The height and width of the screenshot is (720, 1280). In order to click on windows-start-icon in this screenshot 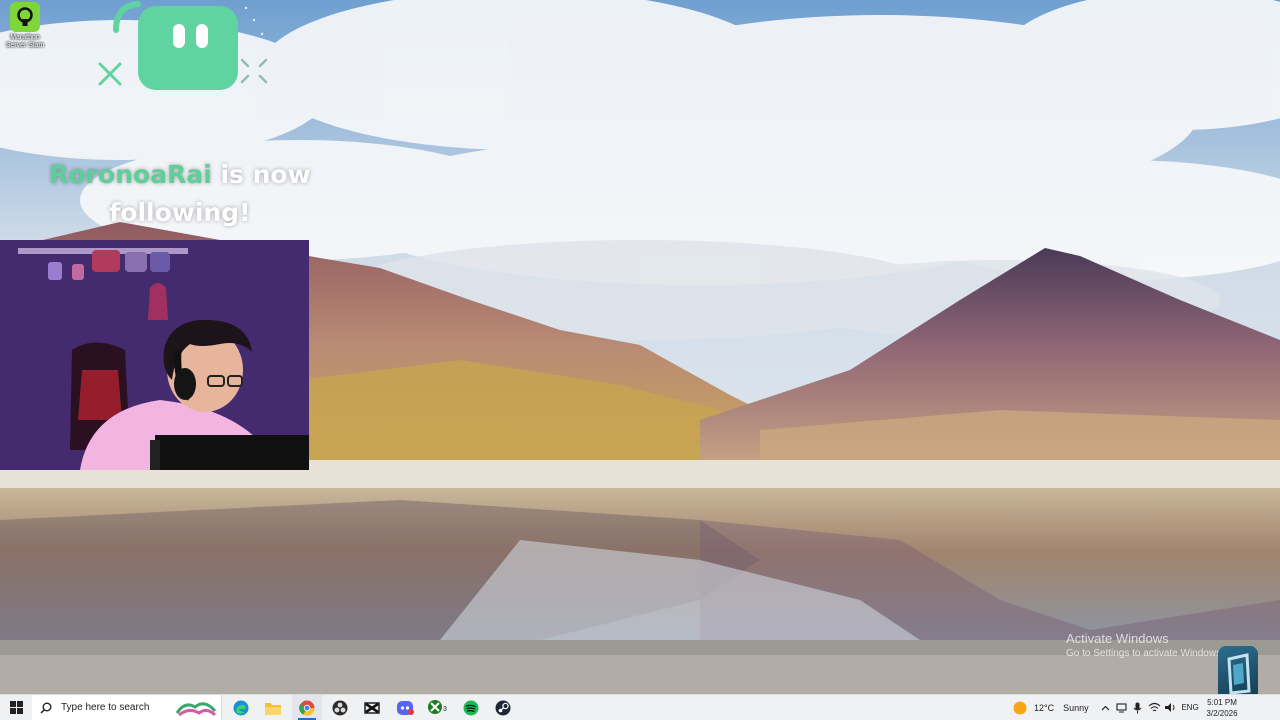, I will do `click(16, 707)`.